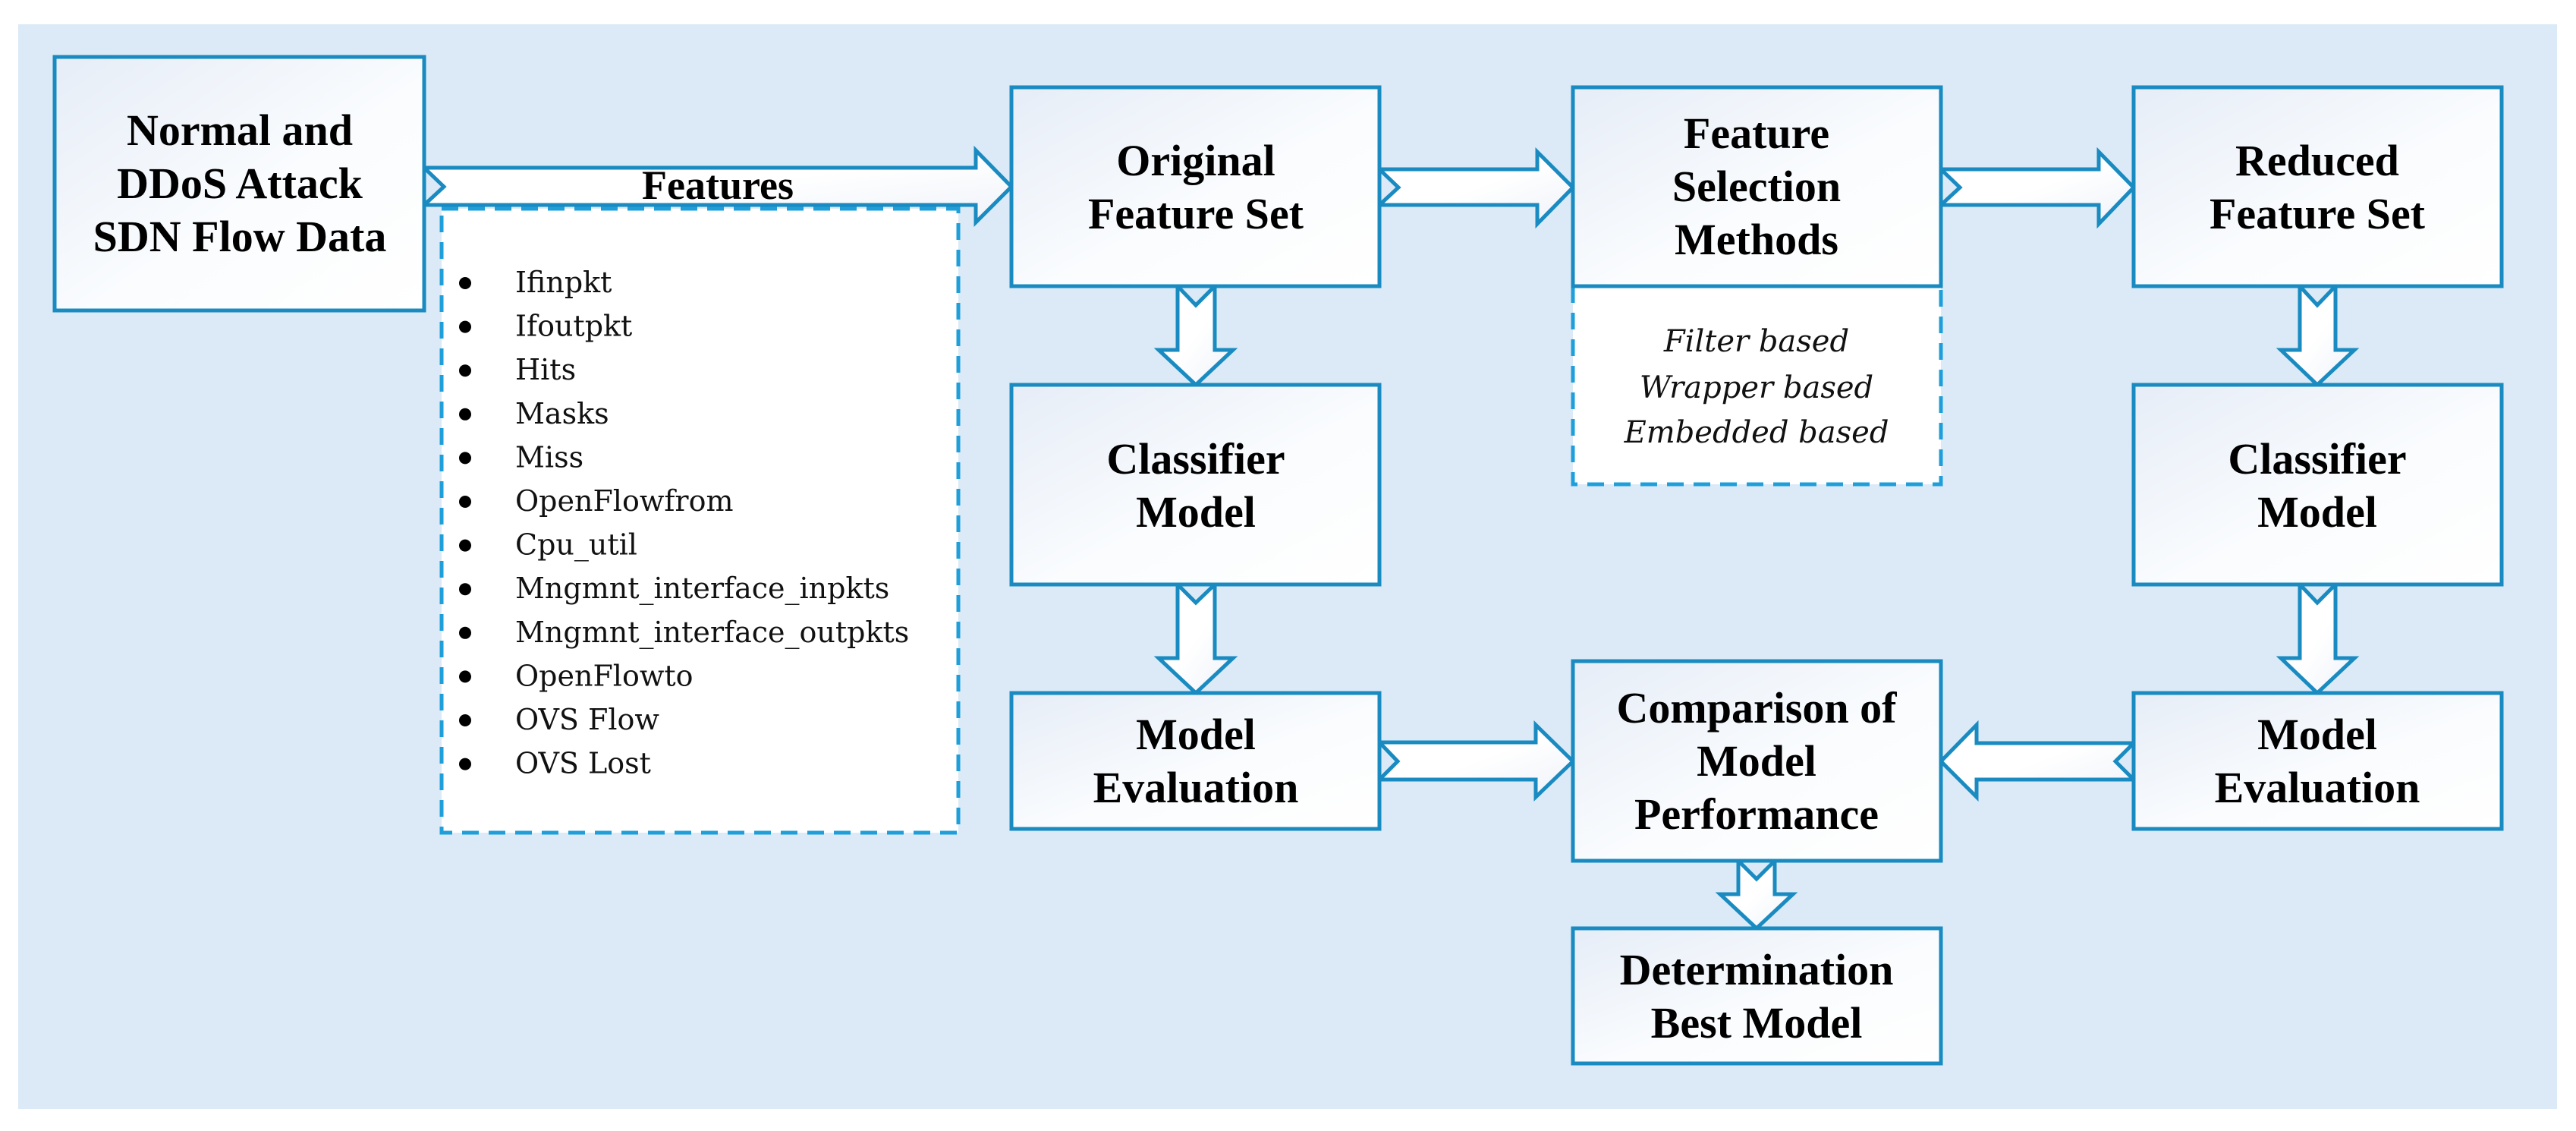 The height and width of the screenshot is (1131, 2576). Describe the element at coordinates (702, 589) in the screenshot. I see `feature-name: Mngmnt_interface_inpkts` at that location.